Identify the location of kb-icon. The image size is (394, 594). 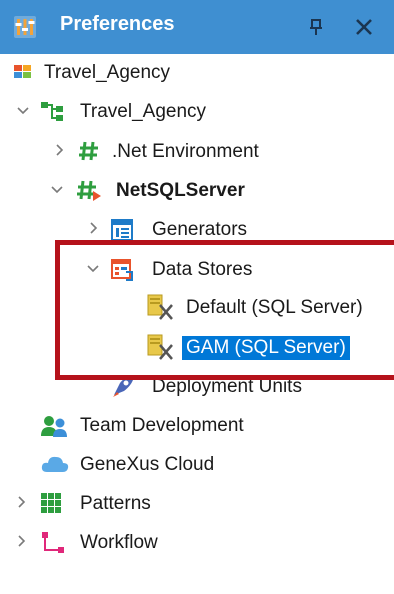
(23, 72).